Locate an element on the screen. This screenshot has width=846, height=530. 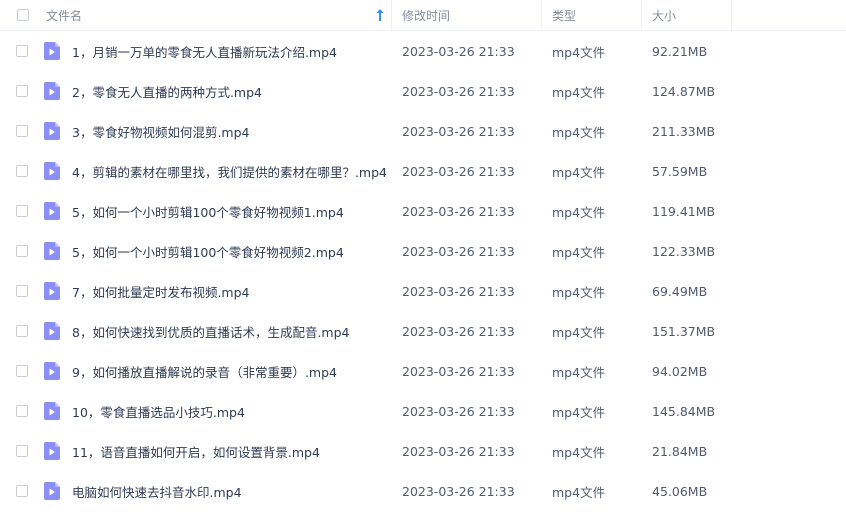
name-column-header: 文件名 is located at coordinates (216, 15).